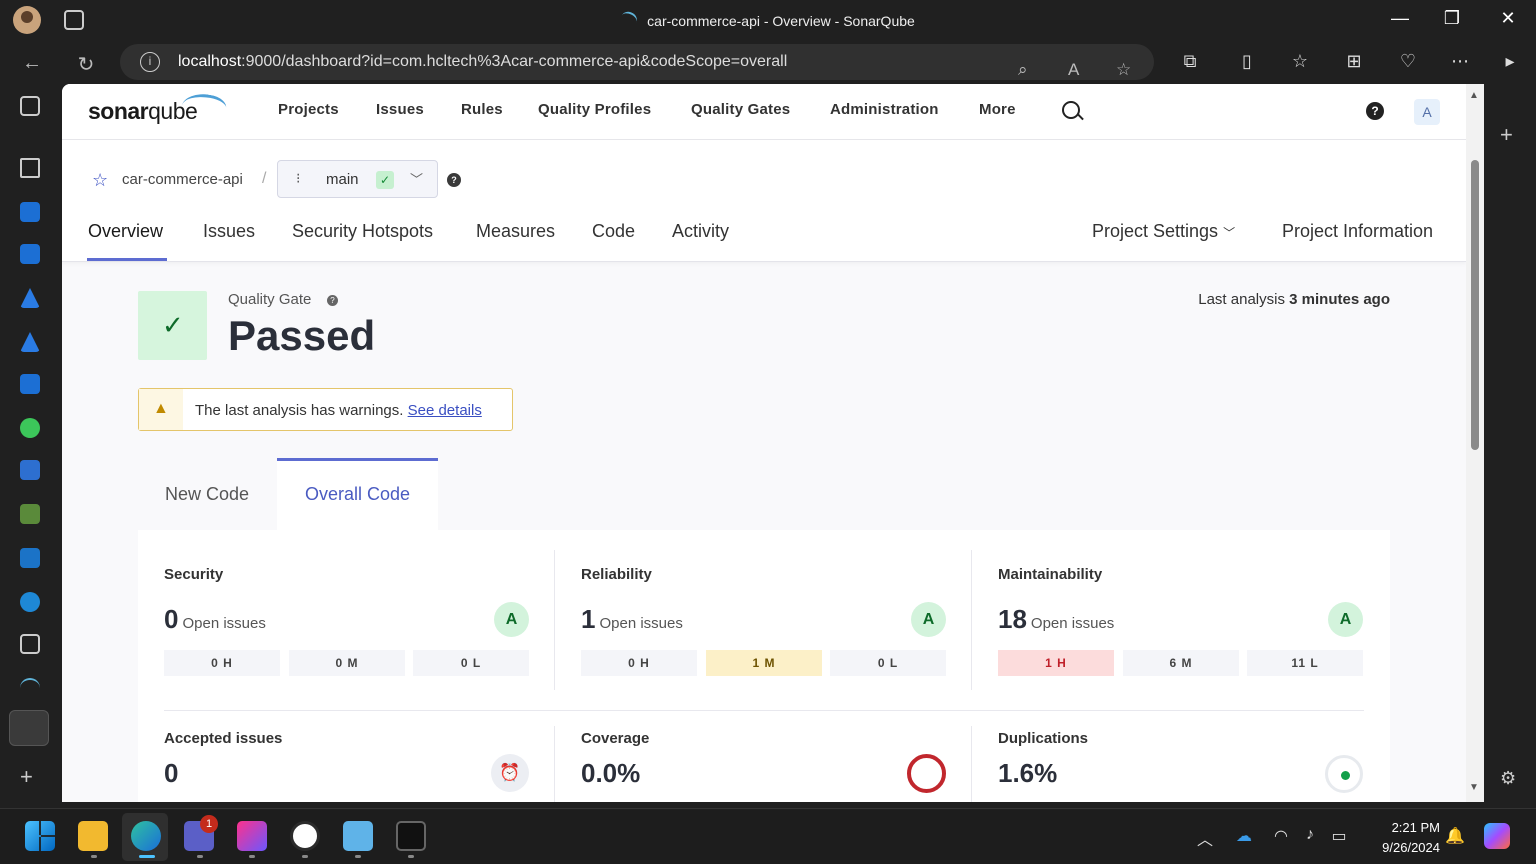 The height and width of the screenshot is (864, 1536). Describe the element at coordinates (252, 836) in the screenshot. I see `intellij-icon` at that location.